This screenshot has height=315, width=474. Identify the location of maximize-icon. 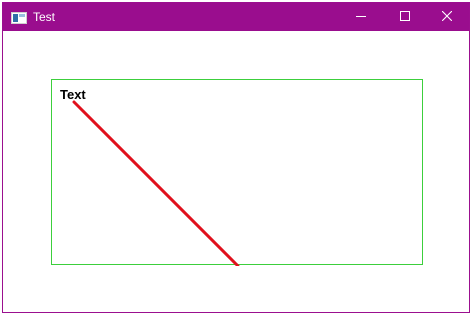
(405, 17).